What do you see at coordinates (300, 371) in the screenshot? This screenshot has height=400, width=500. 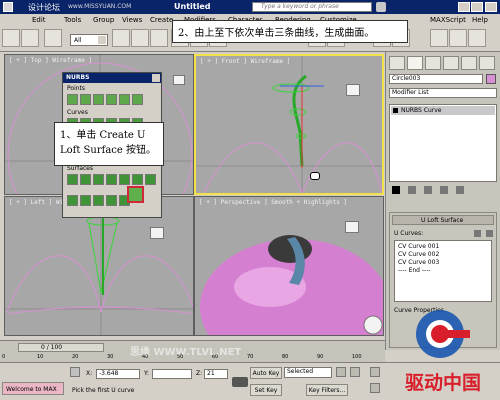 I see `key-selection-value: Selected` at bounding box center [300, 371].